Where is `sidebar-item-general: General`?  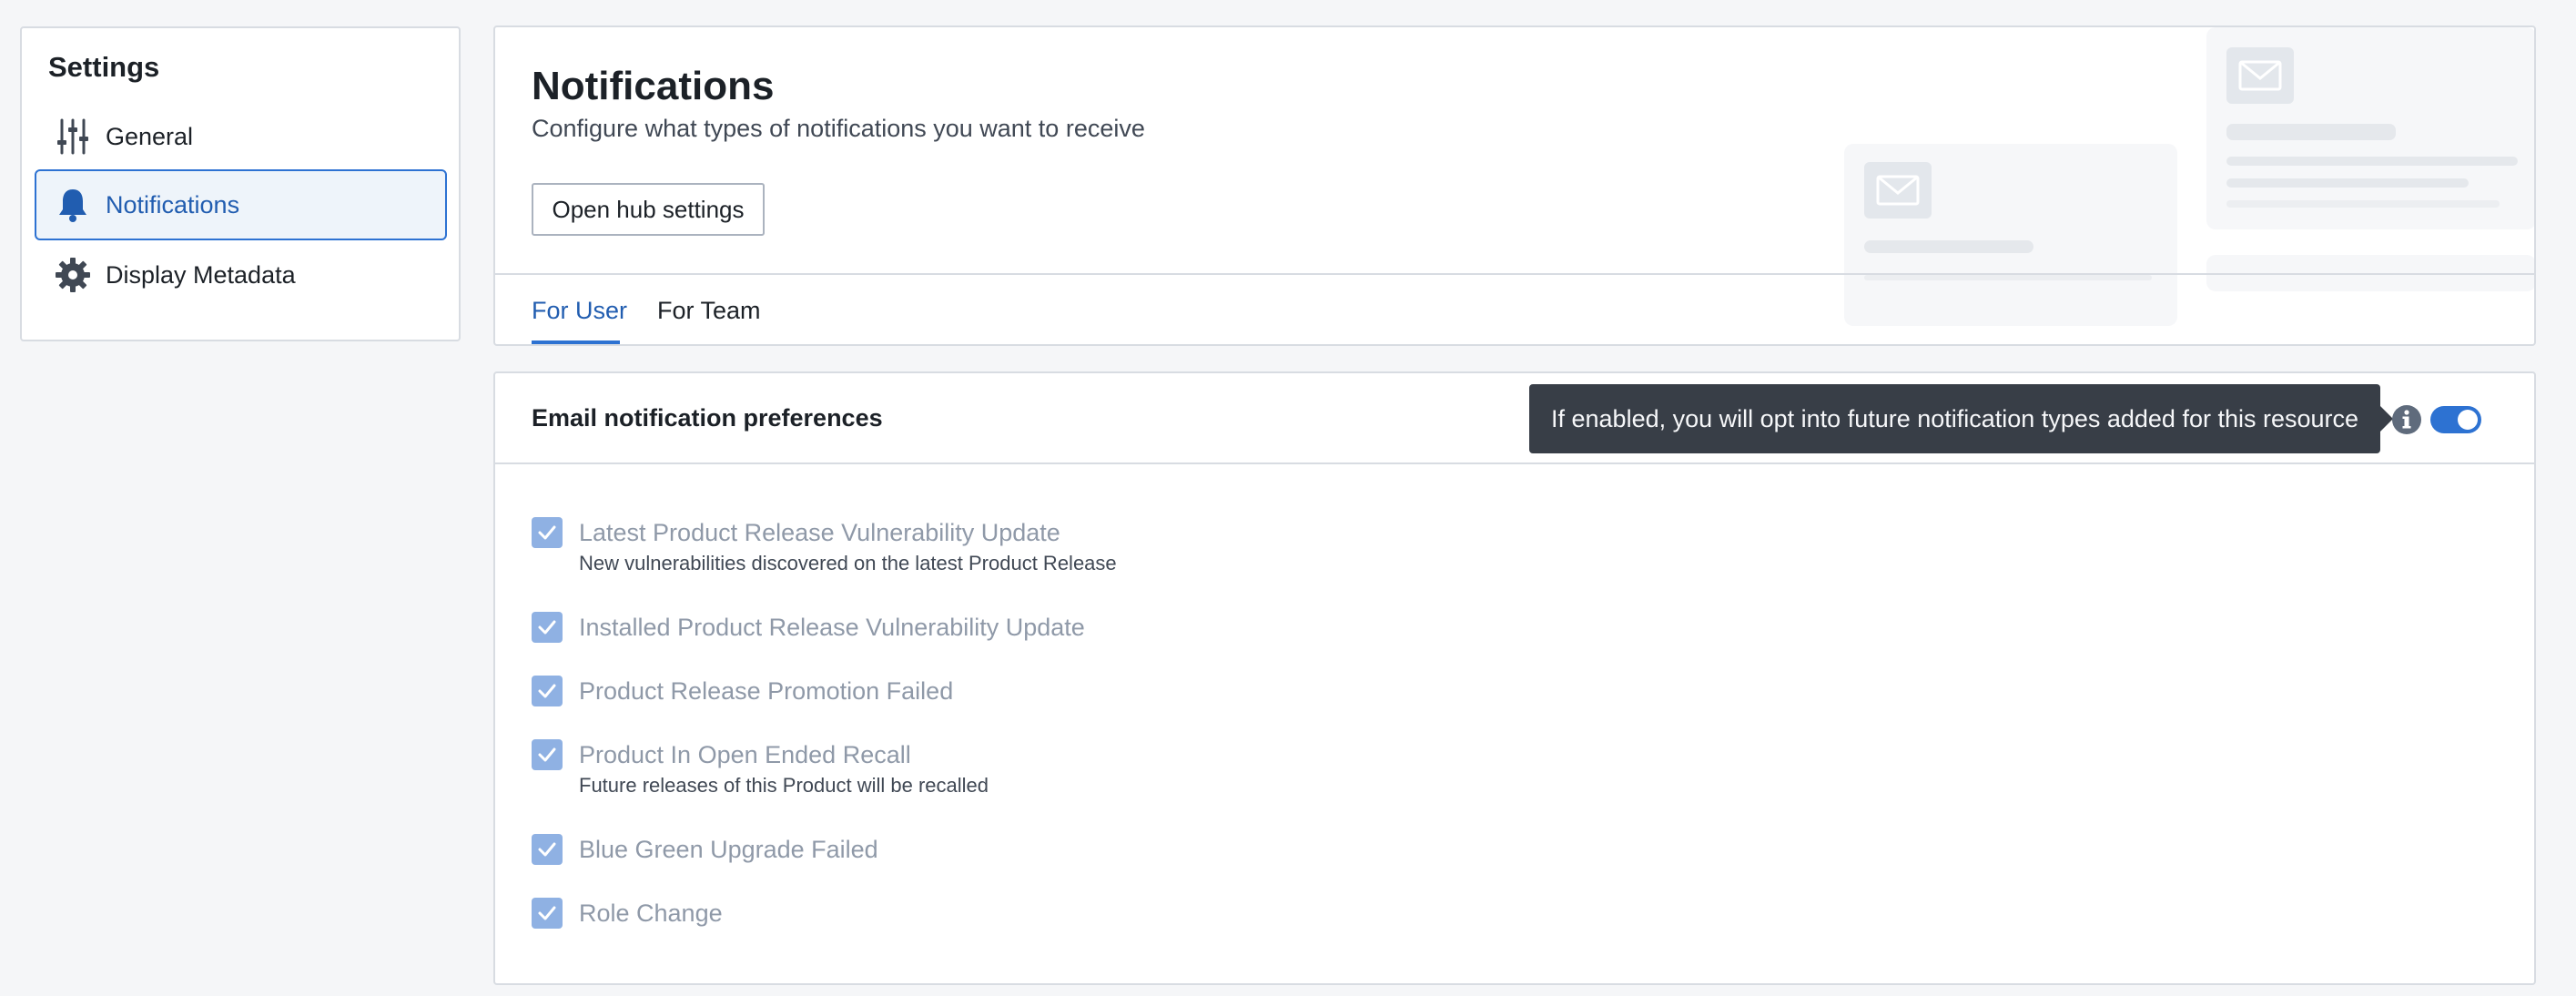 sidebar-item-general: General is located at coordinates (241, 136).